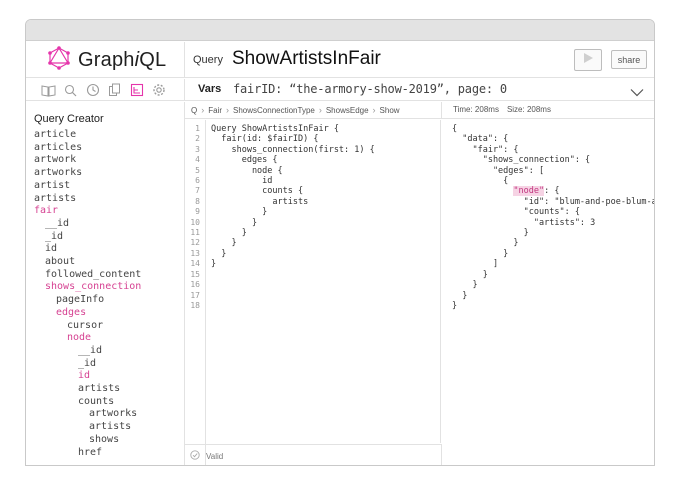 The image size is (680, 502). What do you see at coordinates (122, 59) in the screenshot?
I see `app-name: GraphiQL` at bounding box center [122, 59].